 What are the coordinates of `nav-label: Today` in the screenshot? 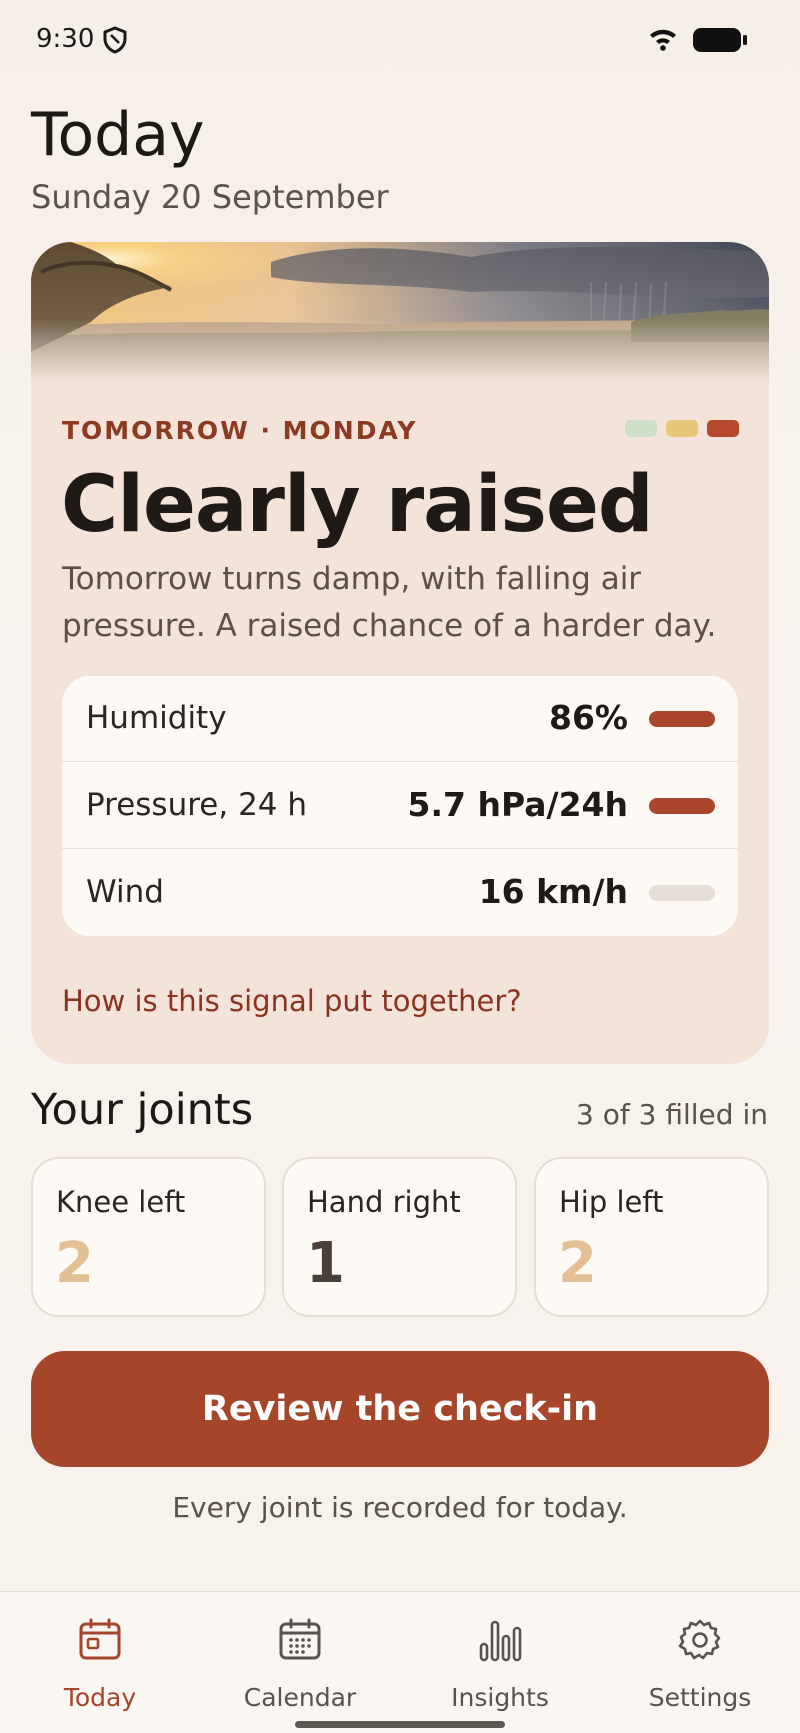 It's located at (100, 1697).